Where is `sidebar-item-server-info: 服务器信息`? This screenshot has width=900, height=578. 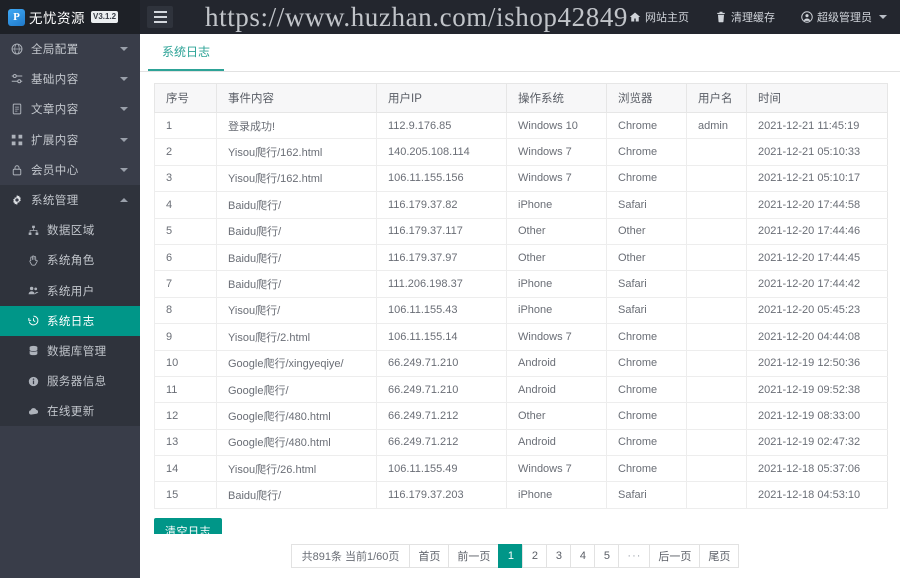 sidebar-item-server-info: 服务器信息 is located at coordinates (70, 381).